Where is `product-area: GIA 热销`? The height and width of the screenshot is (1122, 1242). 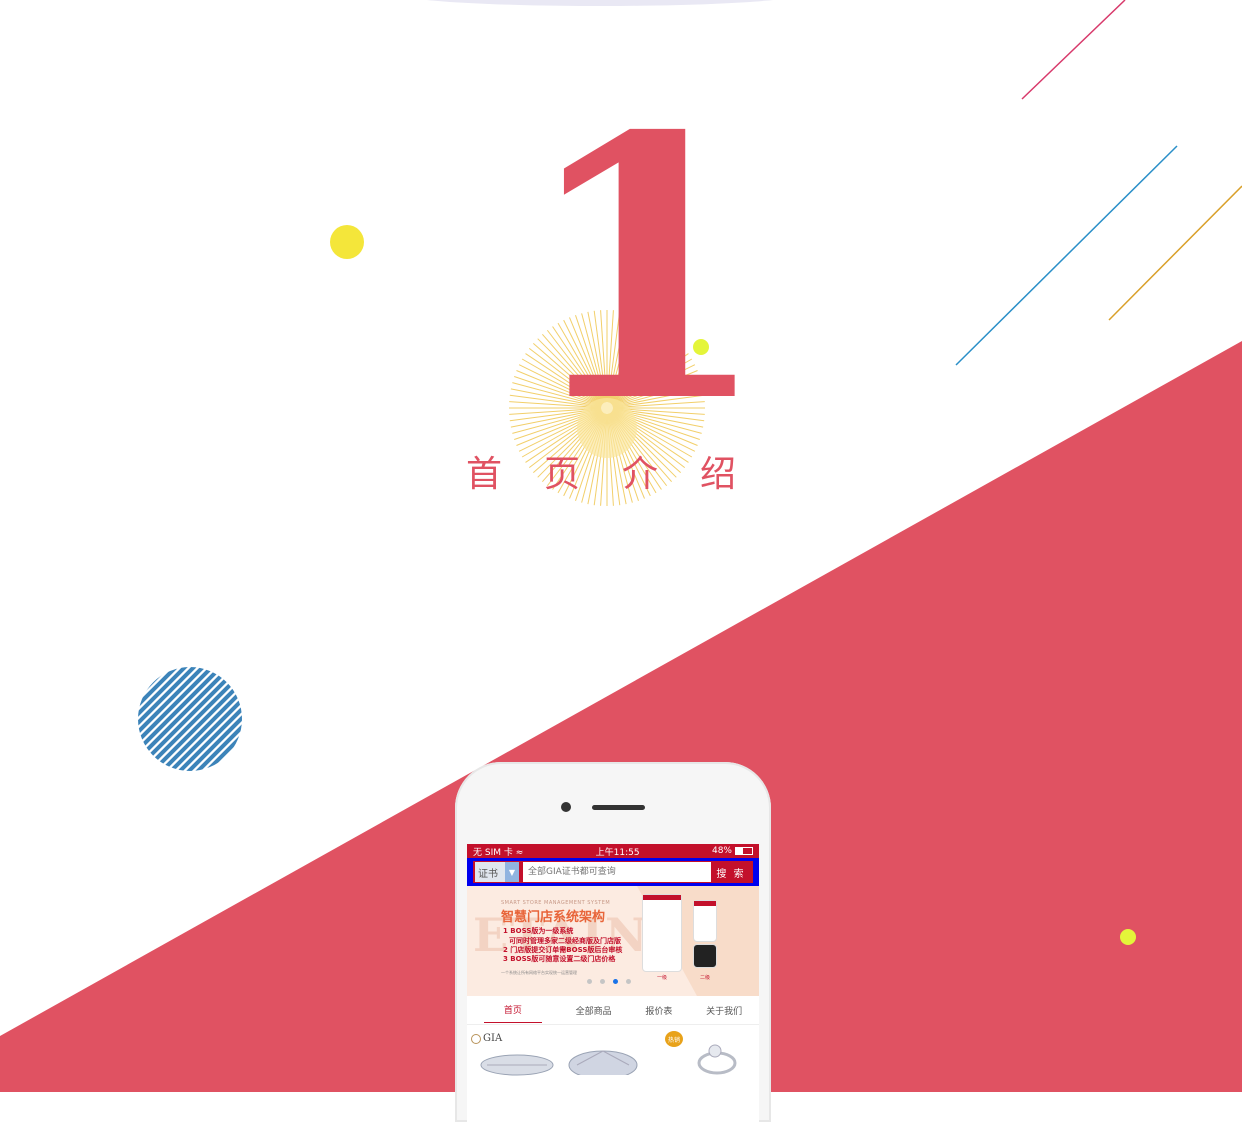 product-area: GIA 热销 is located at coordinates (613, 1060).